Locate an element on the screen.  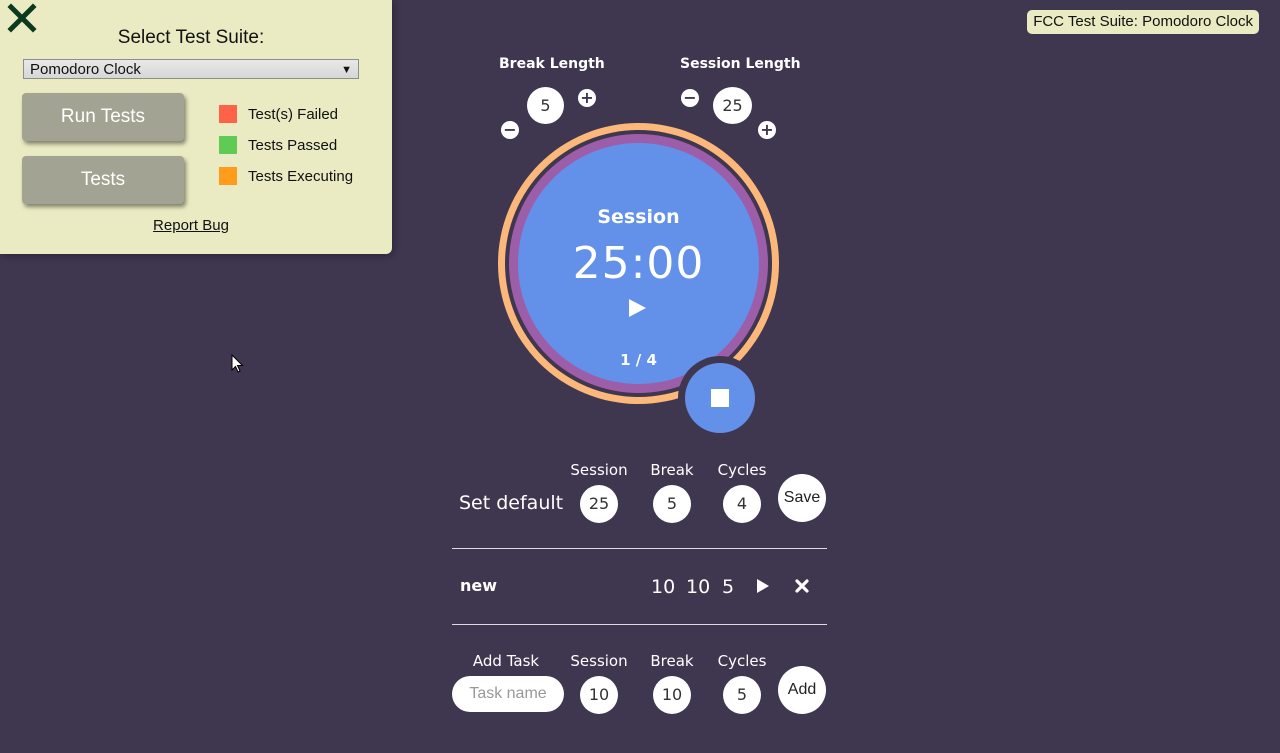
select-suite-title: Select Test Suite: is located at coordinates (191, 37).